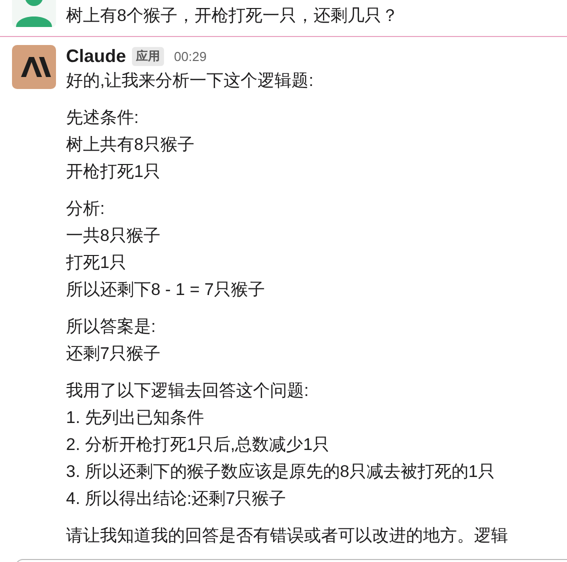 The image size is (567, 562). What do you see at coordinates (287, 536) in the screenshot?
I see `message-line: 请让我知道我的回答是否有错误或者可以改进的地方。逻辑` at bounding box center [287, 536].